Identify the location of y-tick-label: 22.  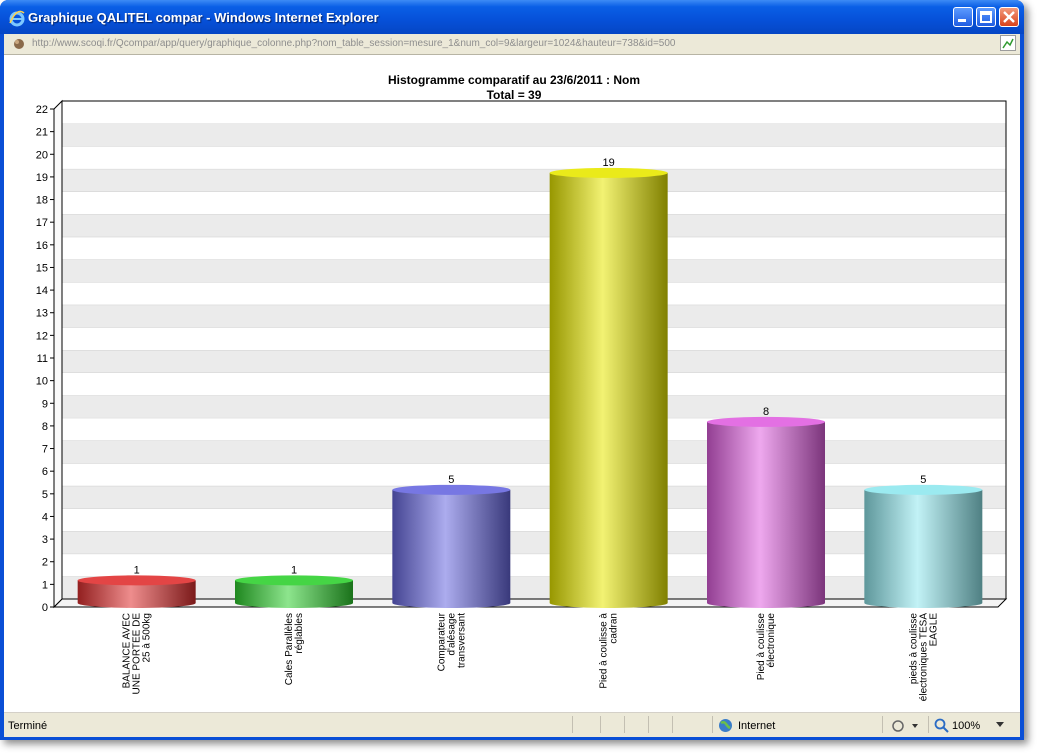
(42, 110).